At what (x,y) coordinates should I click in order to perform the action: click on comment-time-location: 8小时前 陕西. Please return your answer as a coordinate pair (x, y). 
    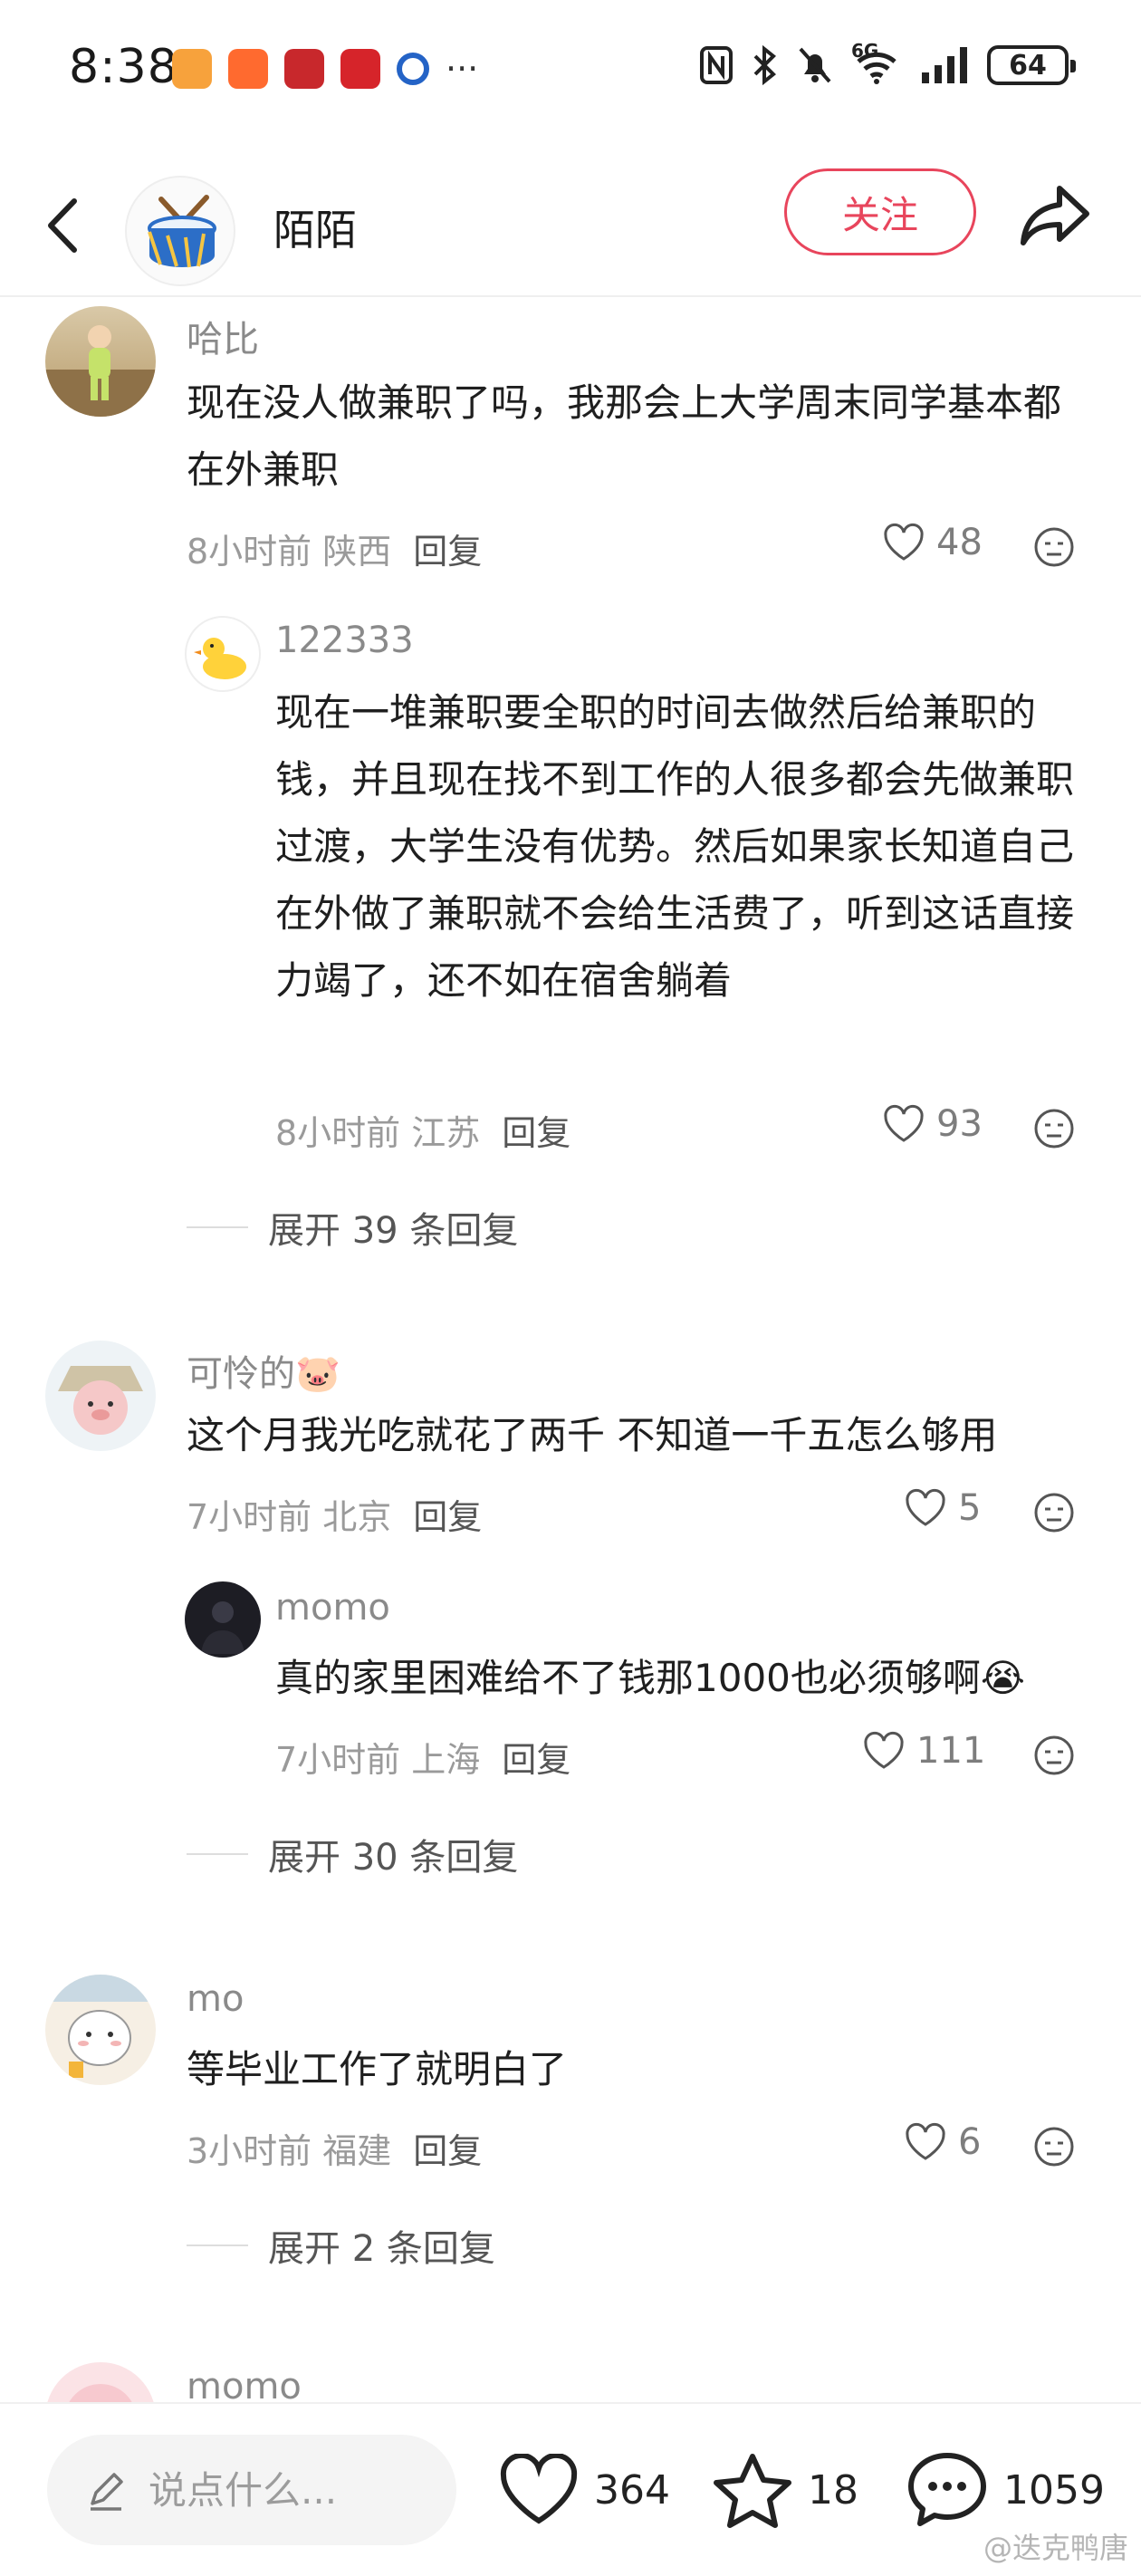
    Looking at the image, I should click on (289, 552).